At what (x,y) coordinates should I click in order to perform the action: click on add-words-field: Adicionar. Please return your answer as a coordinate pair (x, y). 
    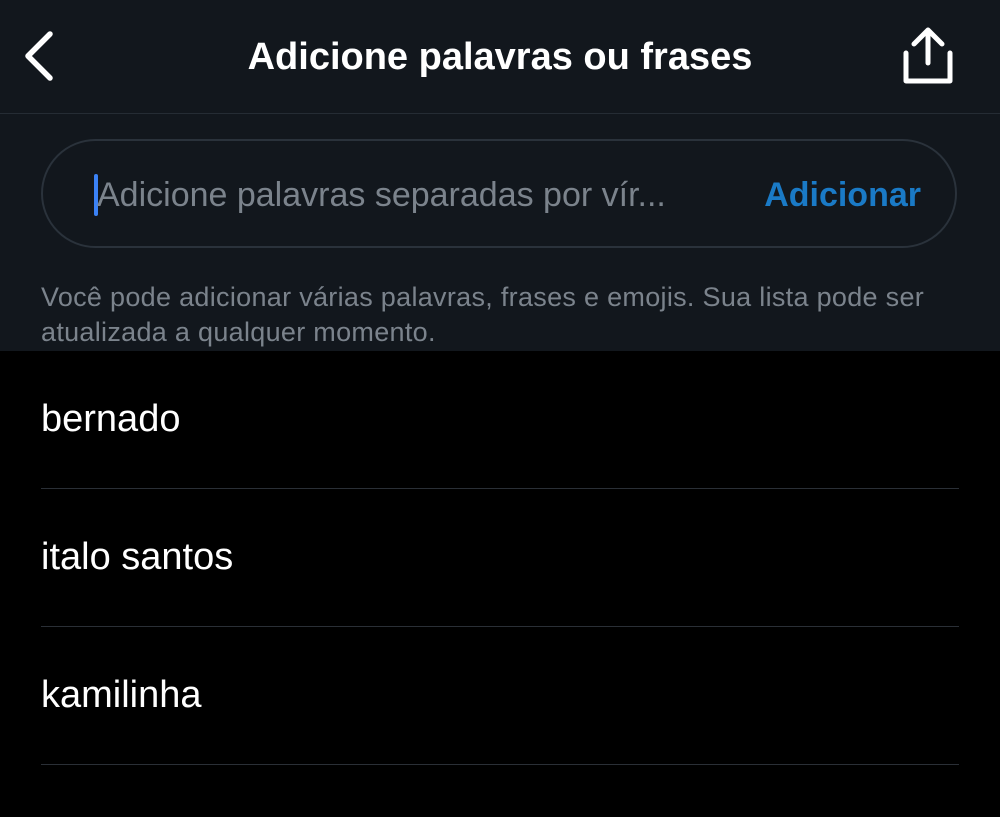
    Looking at the image, I should click on (499, 193).